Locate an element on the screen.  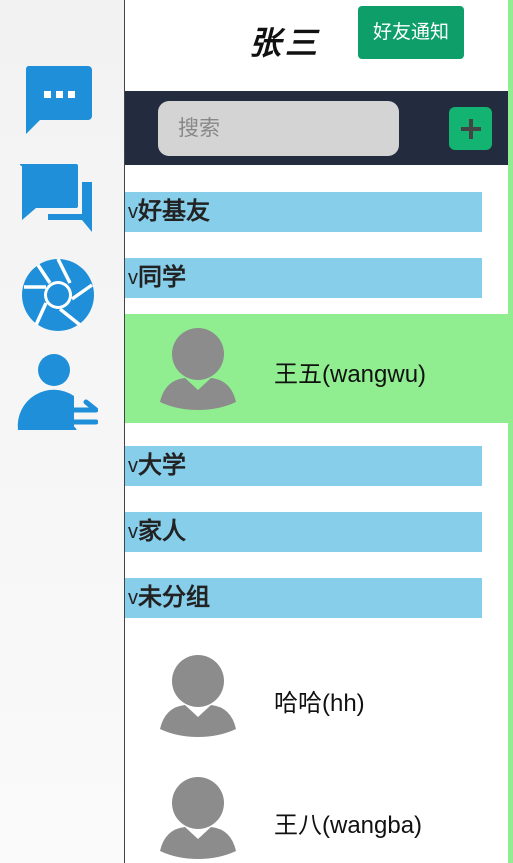
plus-icon is located at coordinates (470, 128).